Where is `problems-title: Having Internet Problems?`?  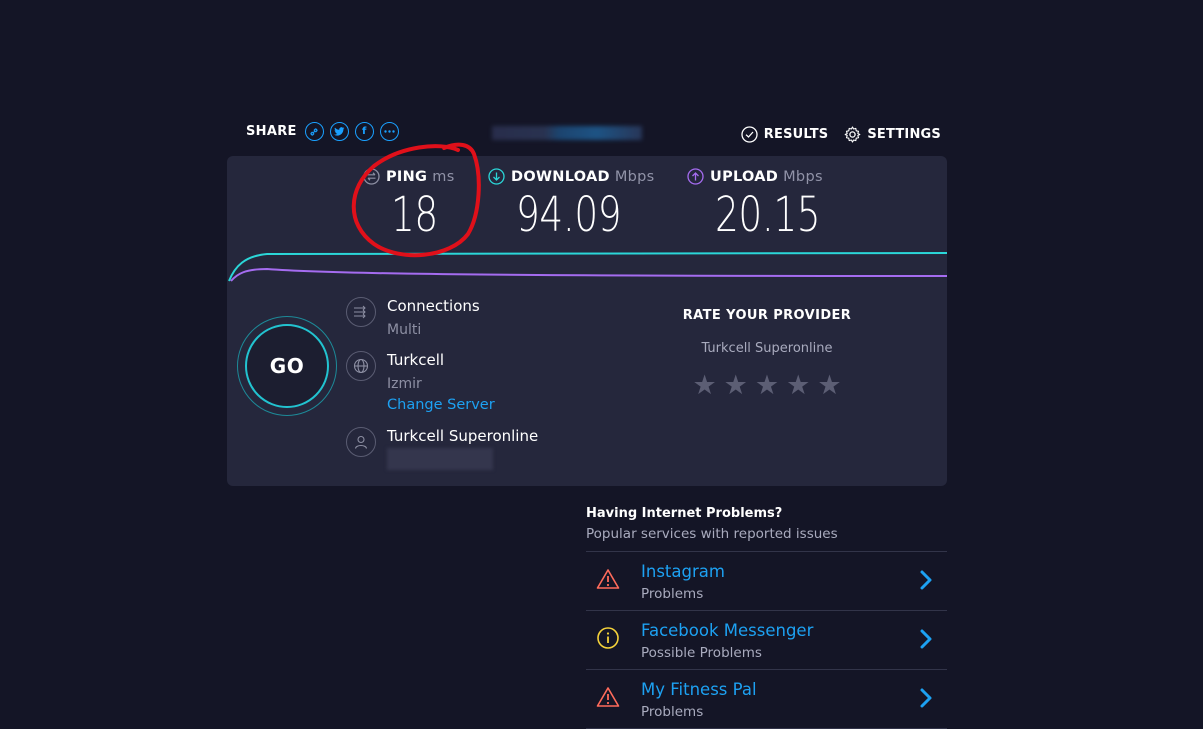
problems-title: Having Internet Problems? is located at coordinates (684, 513).